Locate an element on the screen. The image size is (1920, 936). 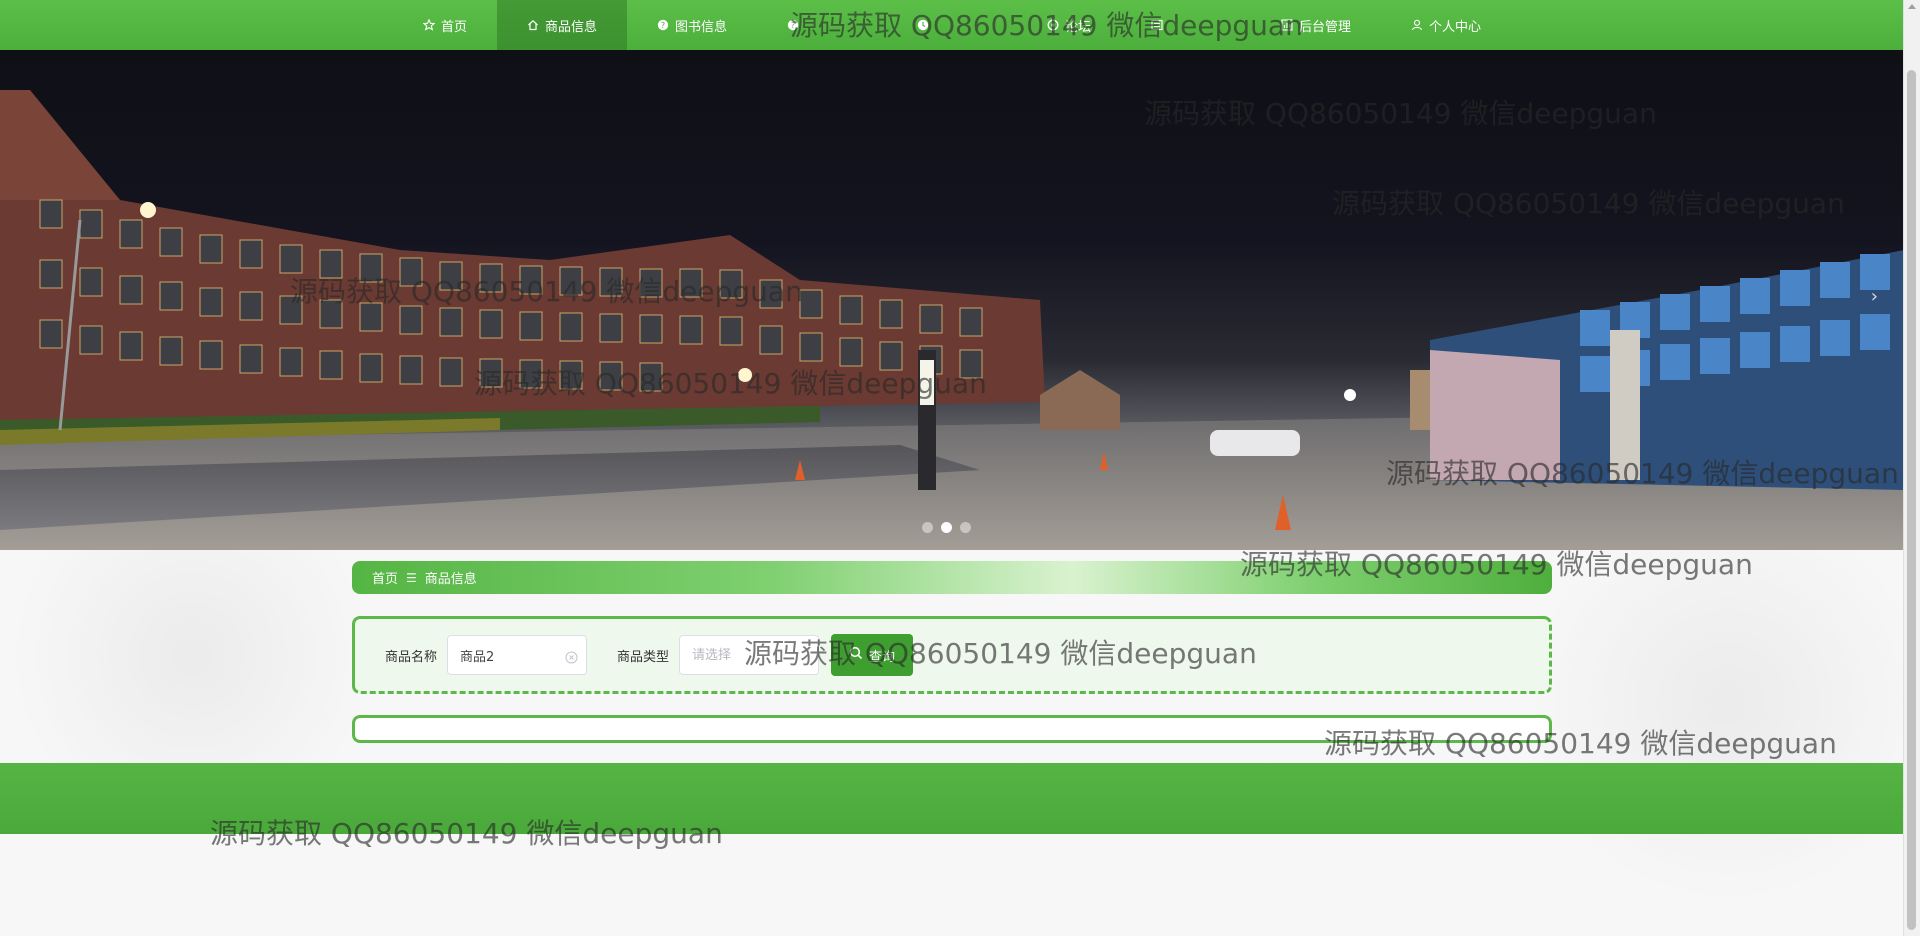
chevron-right-icon: › is located at coordinates (1874, 296).